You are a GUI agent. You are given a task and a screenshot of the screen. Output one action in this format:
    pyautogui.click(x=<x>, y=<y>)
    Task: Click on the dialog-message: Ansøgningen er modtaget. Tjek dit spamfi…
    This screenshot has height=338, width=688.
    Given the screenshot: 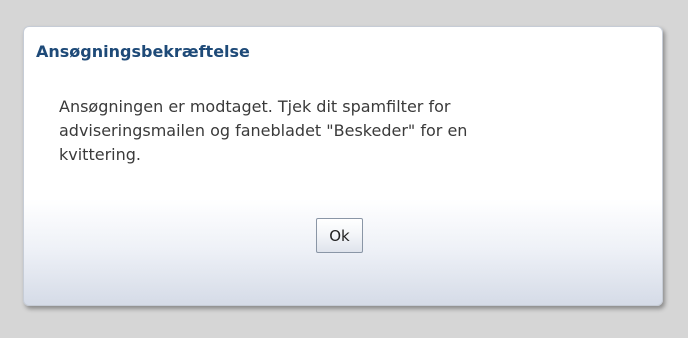 What is the action you would take?
    pyautogui.click(x=263, y=130)
    